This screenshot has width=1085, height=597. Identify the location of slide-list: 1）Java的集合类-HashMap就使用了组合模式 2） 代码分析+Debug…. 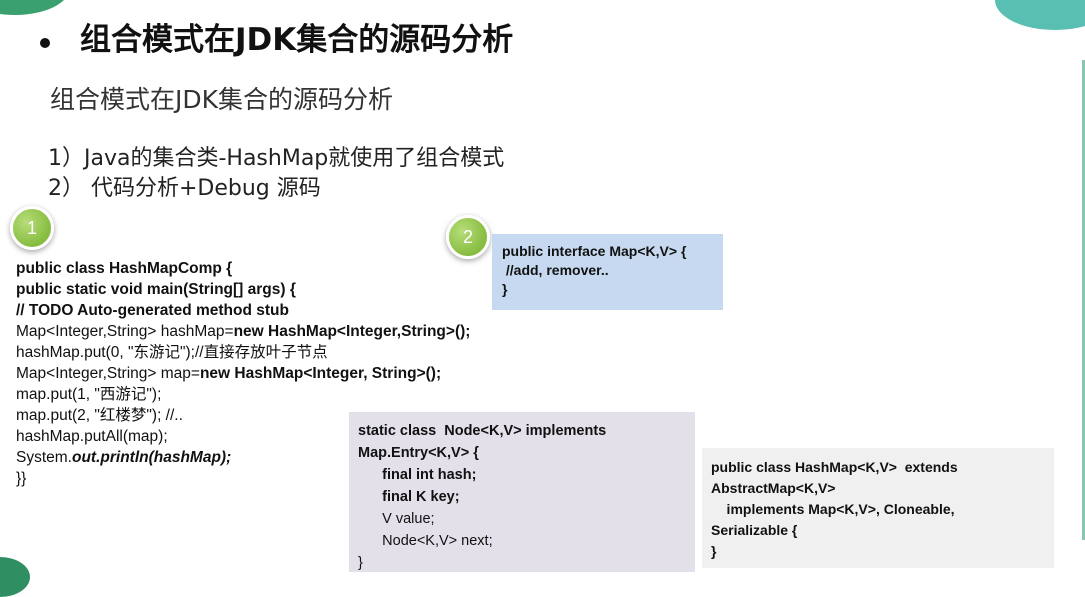
(276, 174).